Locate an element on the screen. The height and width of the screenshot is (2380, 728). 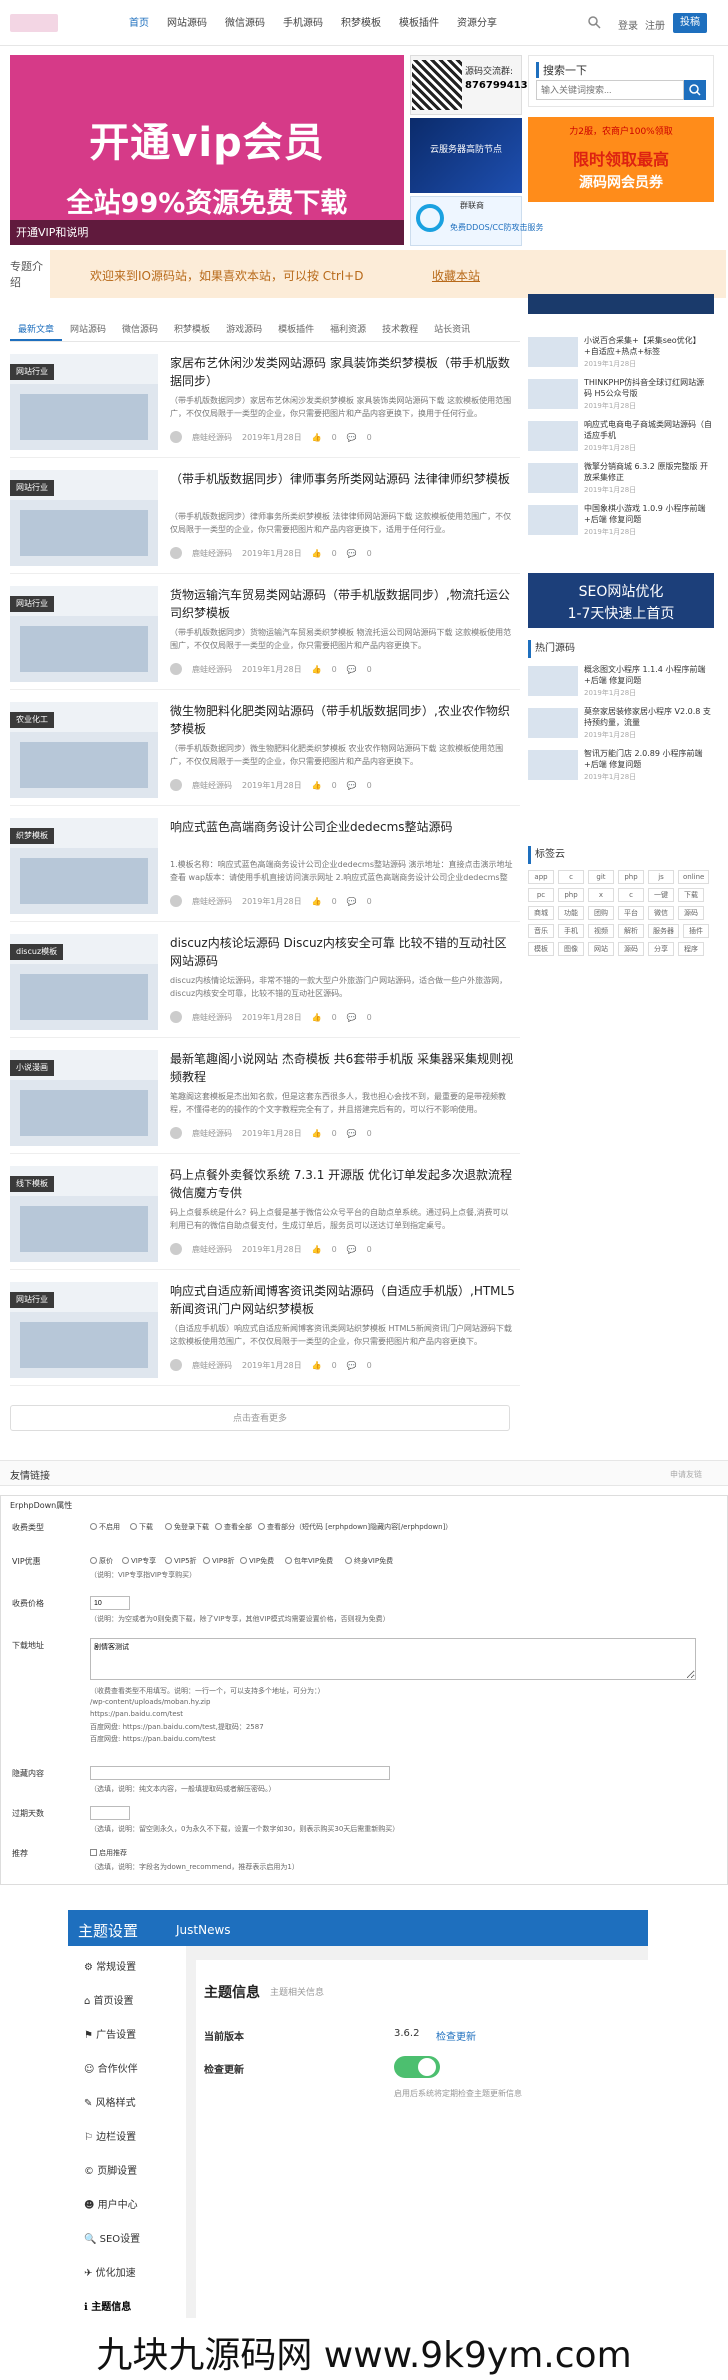
theme-nav-item: ⚐ 边栏设置 is located at coordinates (110, 2135).